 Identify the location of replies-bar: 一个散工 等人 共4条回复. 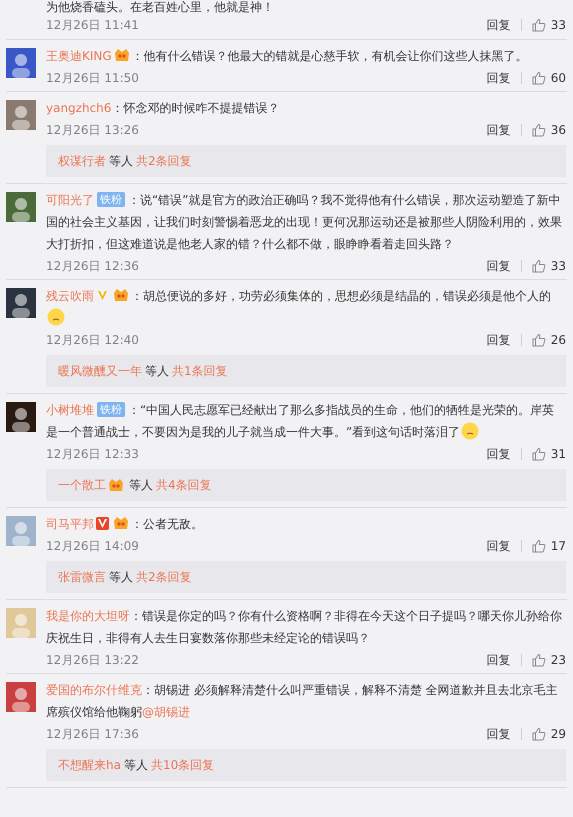
(306, 485).